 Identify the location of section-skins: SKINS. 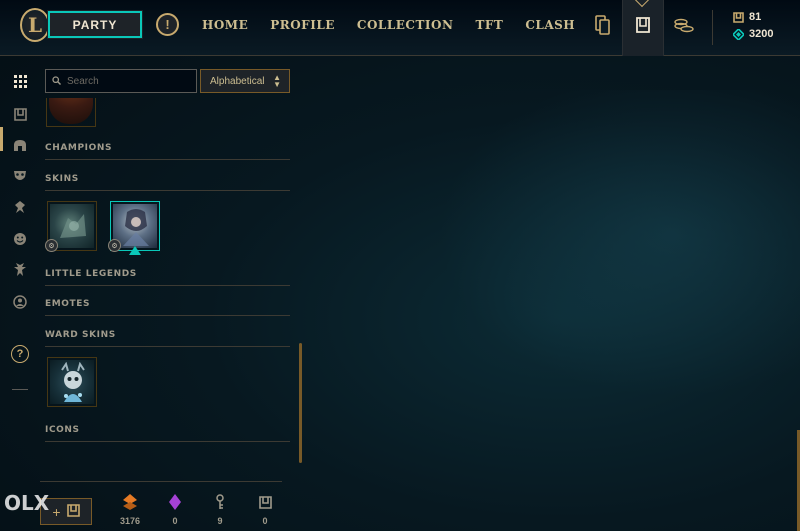
(167, 182).